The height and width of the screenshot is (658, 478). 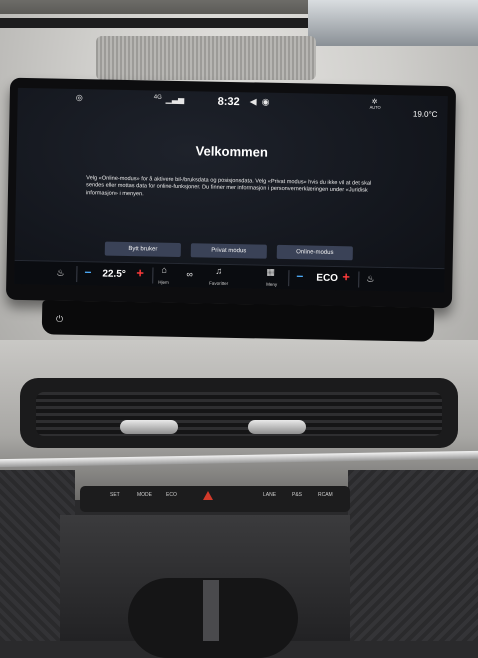 What do you see at coordinates (218, 283) in the screenshot?
I see `favorites-label: Favoritter` at bounding box center [218, 283].